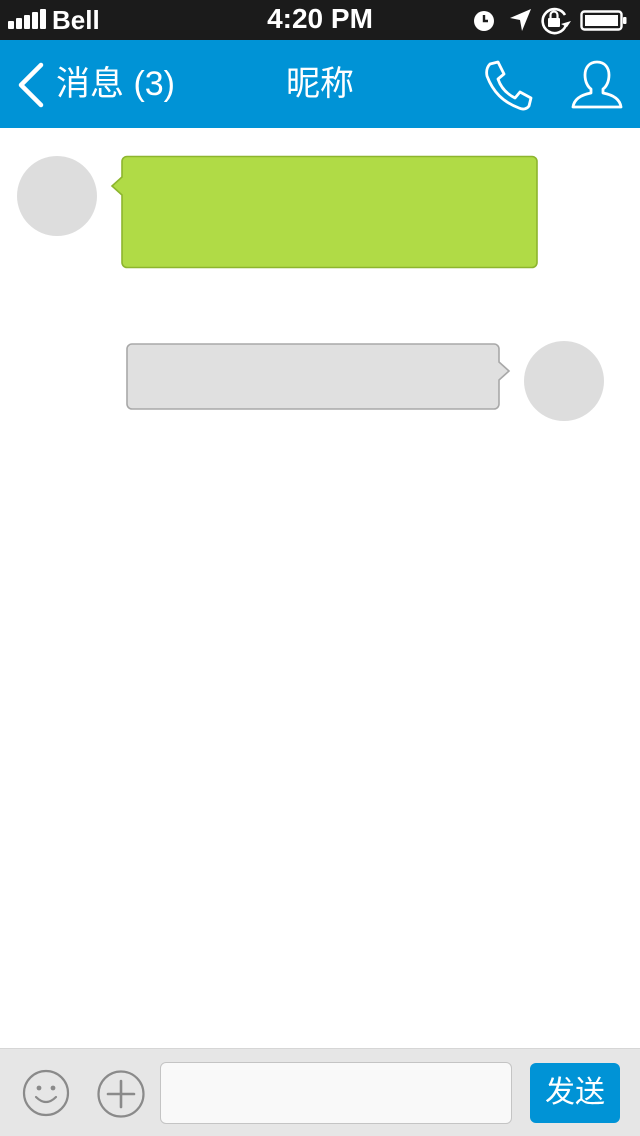 Image resolution: width=640 pixels, height=1136 pixels. Describe the element at coordinates (57, 196) in the screenshot. I see `contact-avatar` at that location.